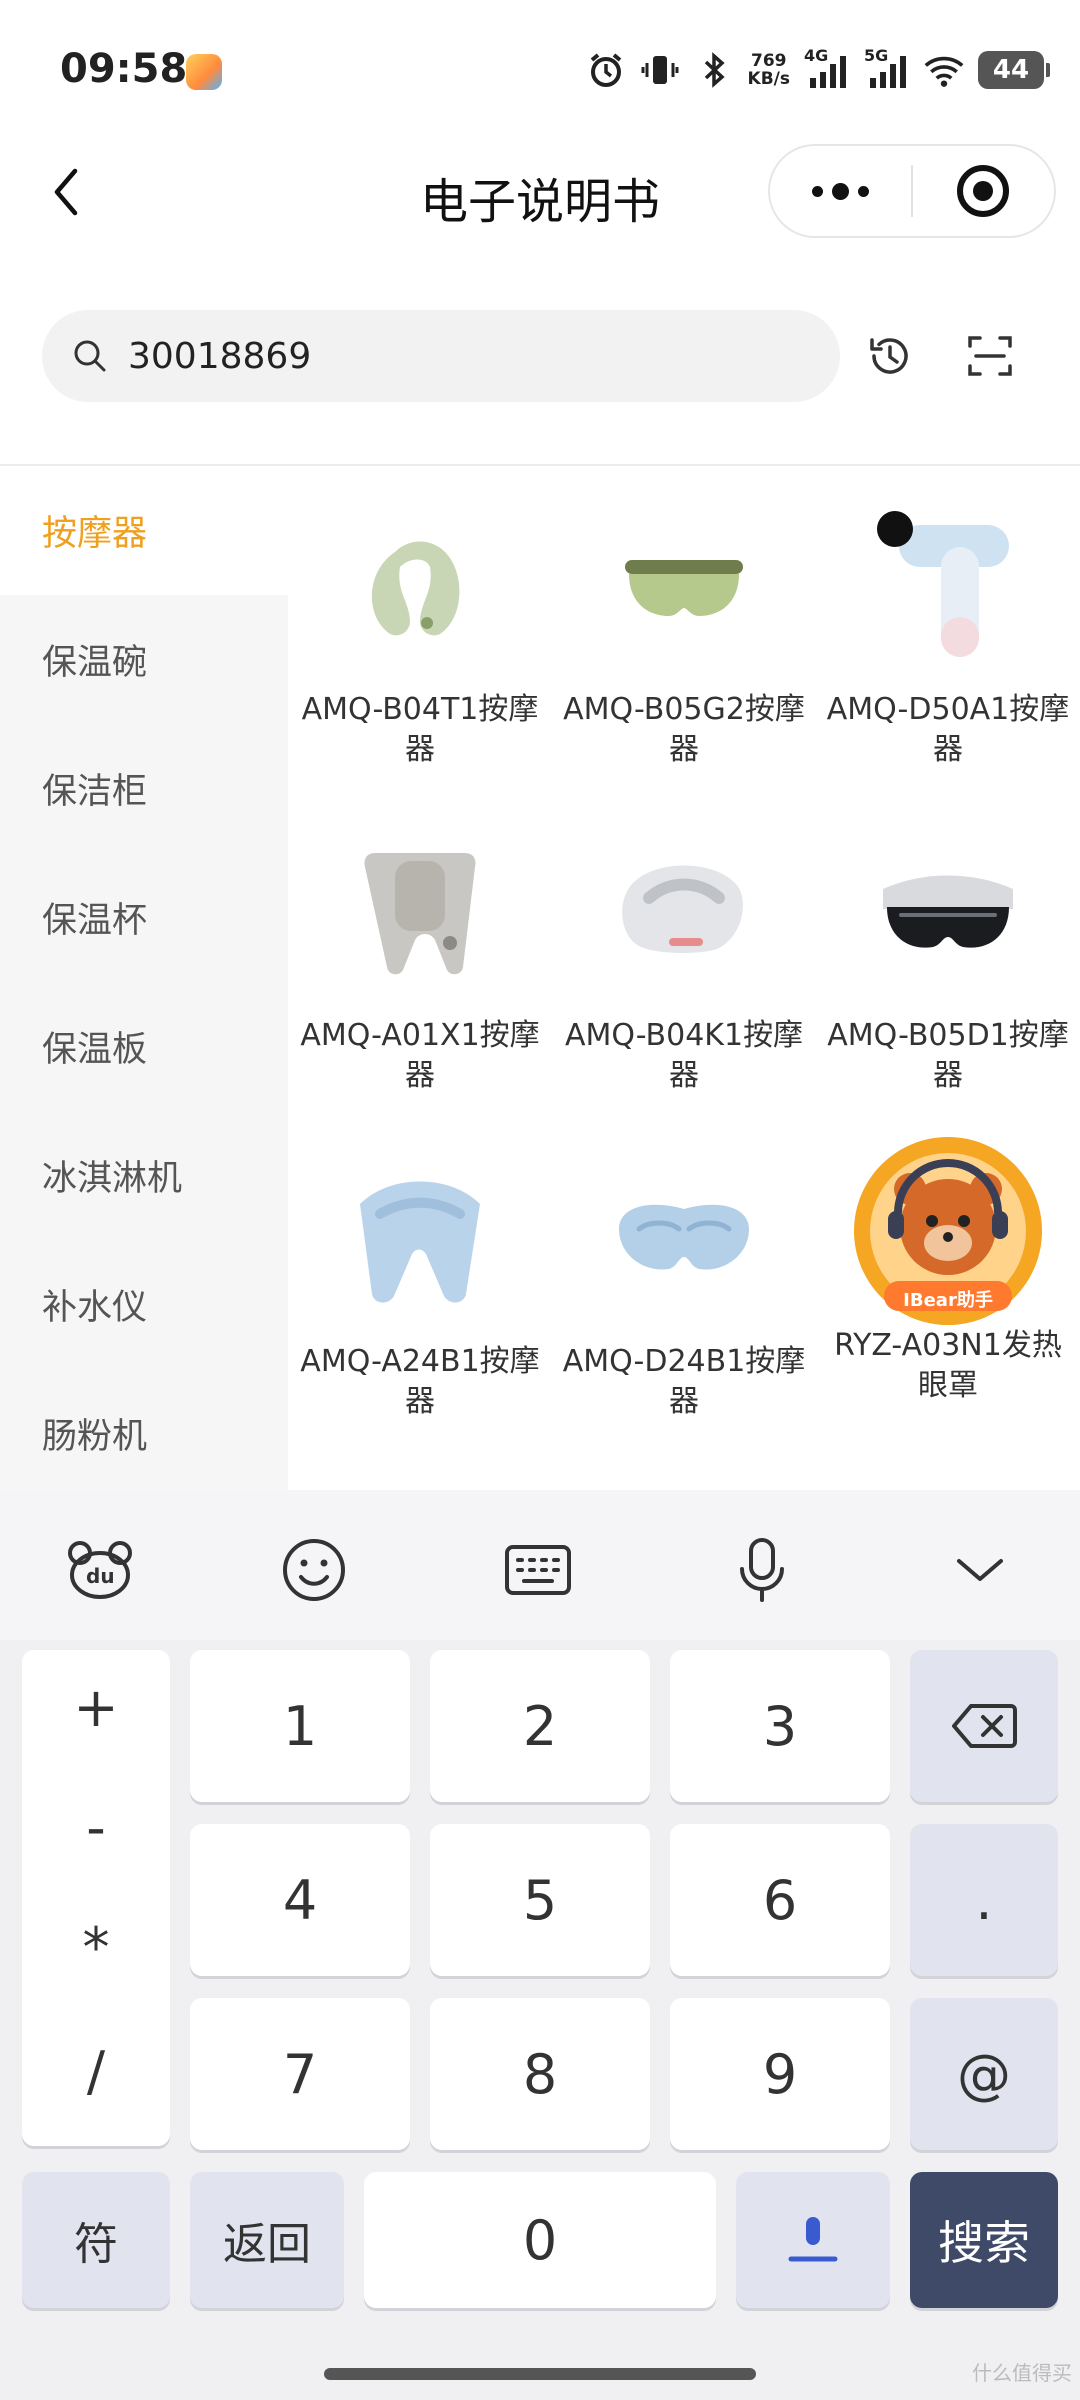  I want to click on close-miniprogram-button, so click(983, 191).